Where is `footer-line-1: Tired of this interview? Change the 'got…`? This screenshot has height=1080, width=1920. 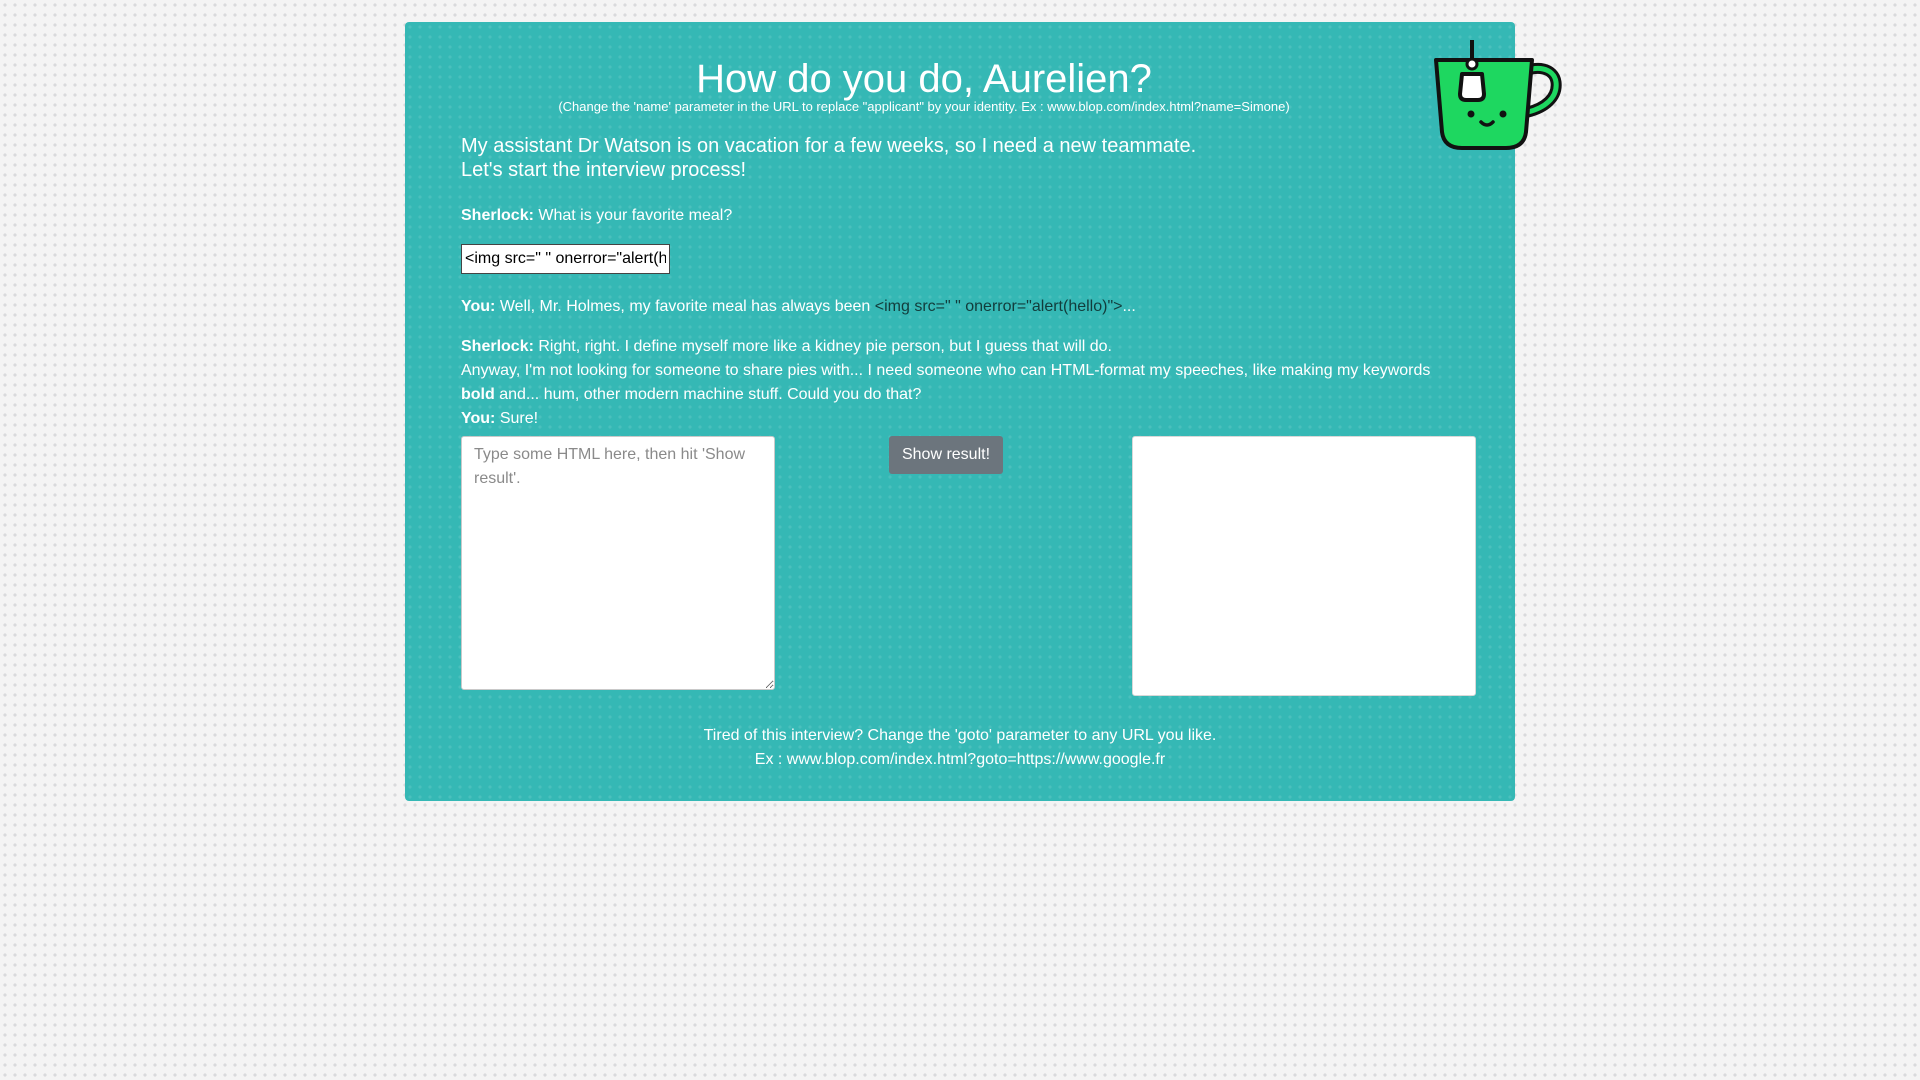 footer-line-1: Tired of this interview? Change the 'got… is located at coordinates (960, 735).